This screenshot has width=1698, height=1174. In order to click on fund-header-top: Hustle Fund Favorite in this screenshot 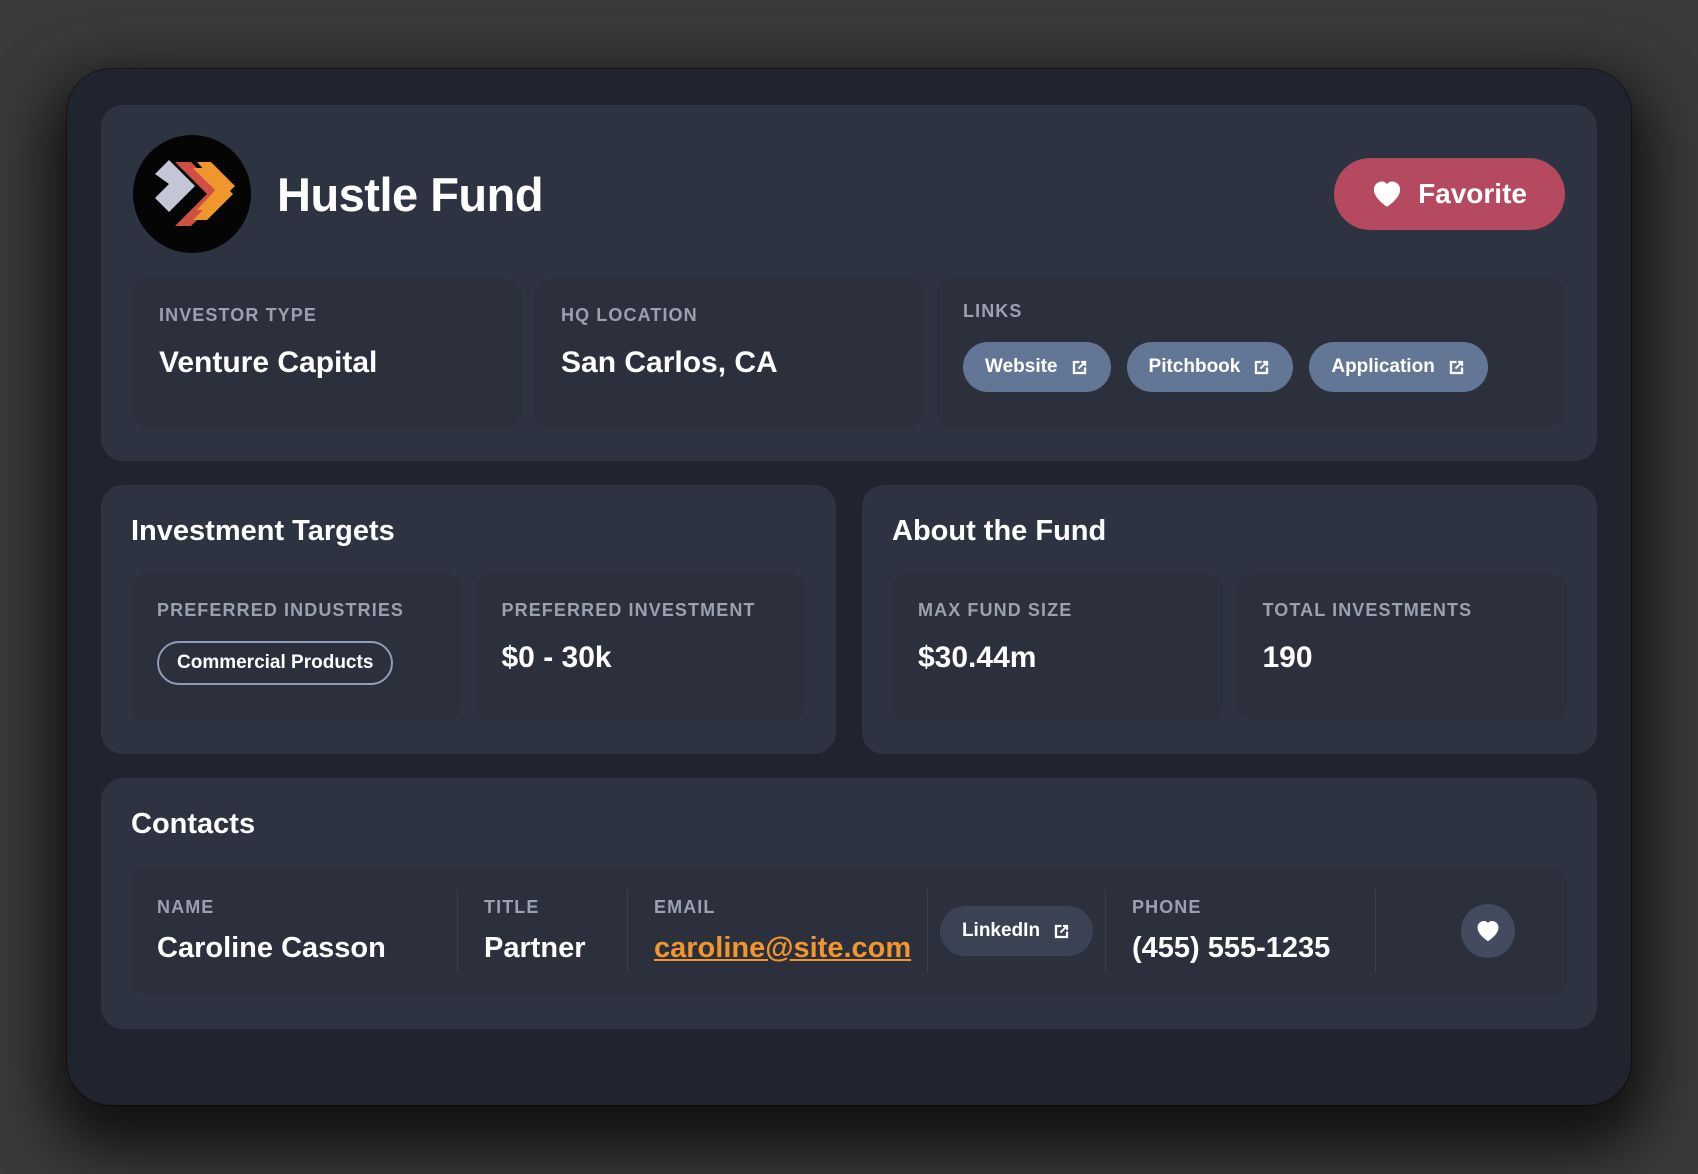, I will do `click(849, 194)`.